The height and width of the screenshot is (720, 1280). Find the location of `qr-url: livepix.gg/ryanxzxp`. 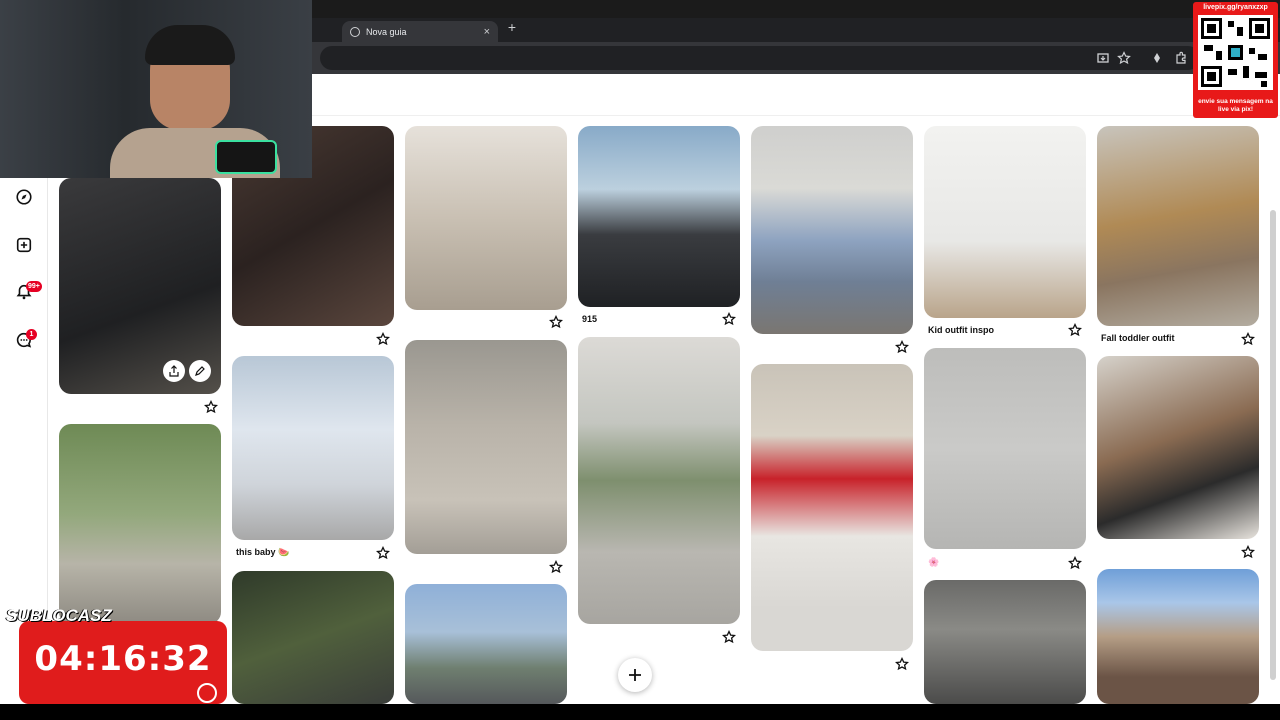

qr-url: livepix.gg/ryanxzxp is located at coordinates (1235, 7).